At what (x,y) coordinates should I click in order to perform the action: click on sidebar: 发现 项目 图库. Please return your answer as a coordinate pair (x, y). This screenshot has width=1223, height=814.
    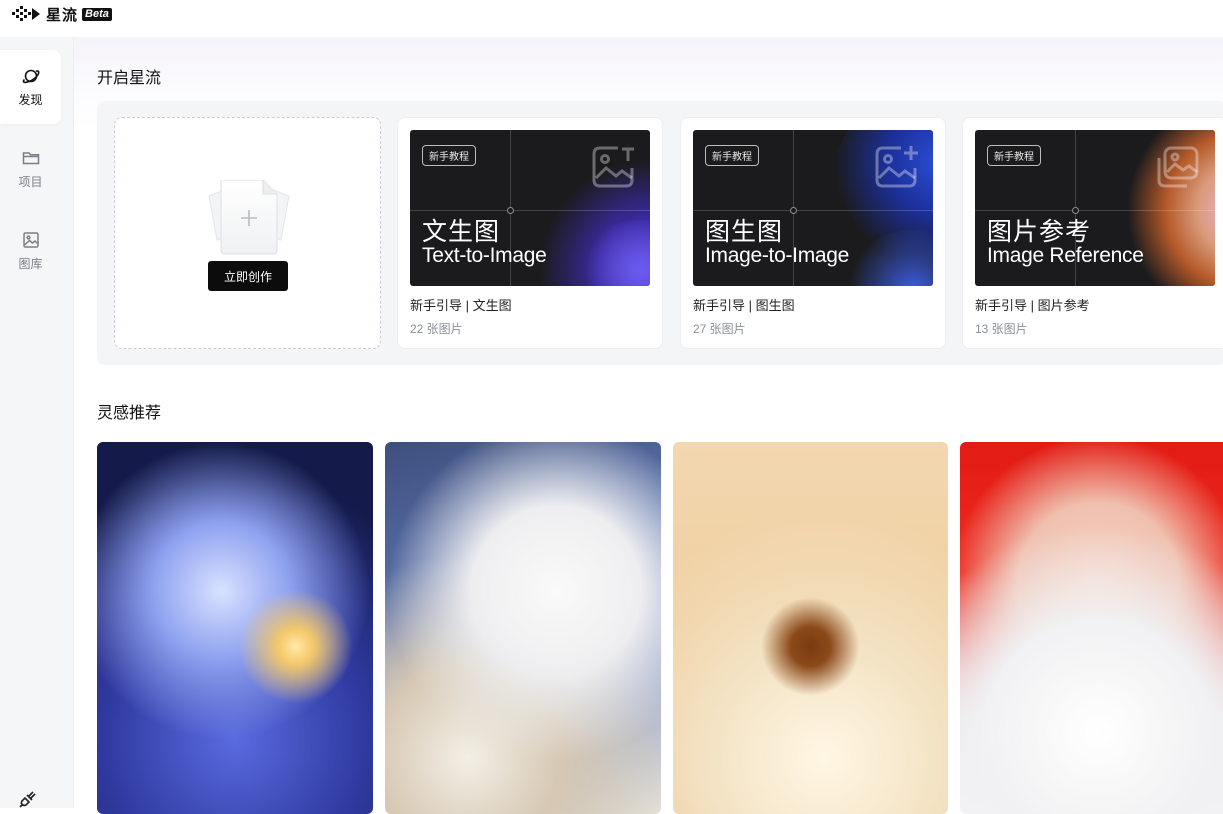
    Looking at the image, I should click on (37, 422).